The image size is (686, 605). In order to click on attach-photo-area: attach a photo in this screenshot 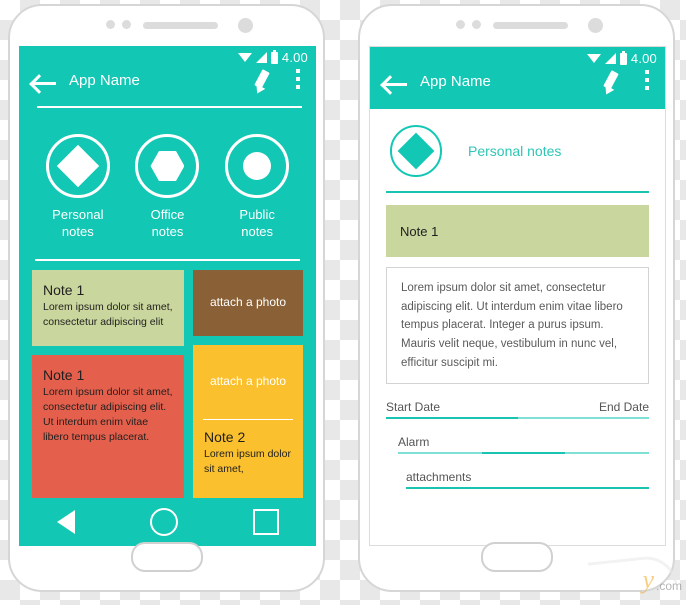, I will do `click(248, 382)`.